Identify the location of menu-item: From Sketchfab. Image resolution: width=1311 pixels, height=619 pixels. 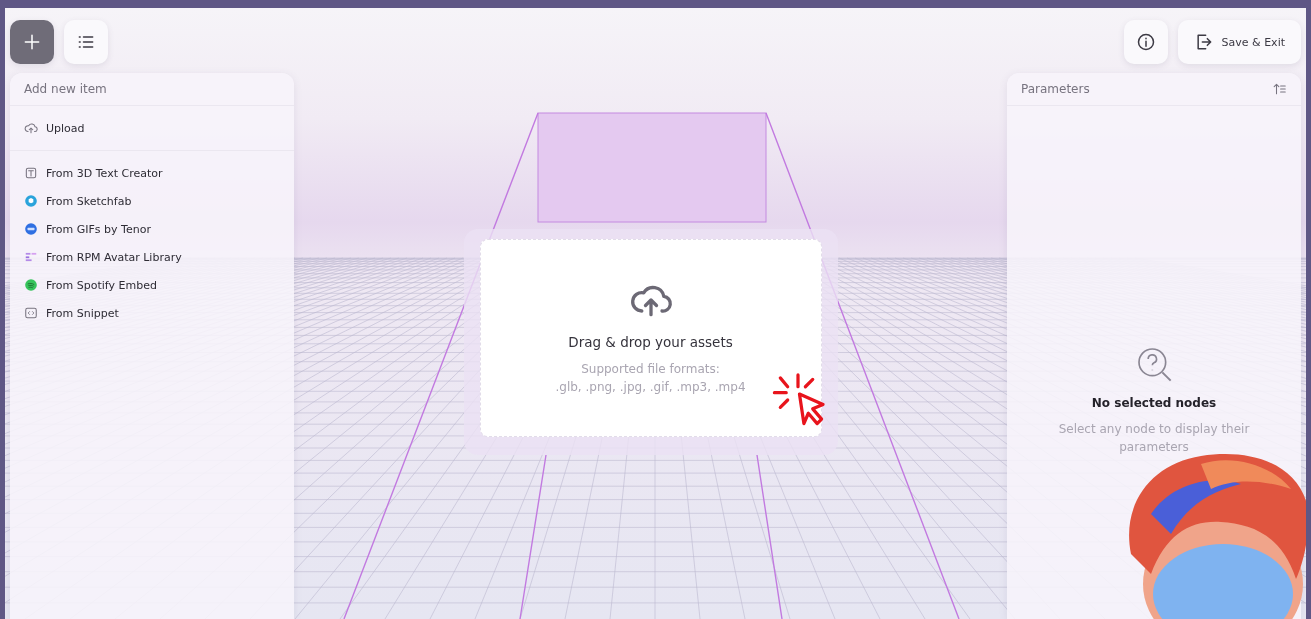
(152, 201).